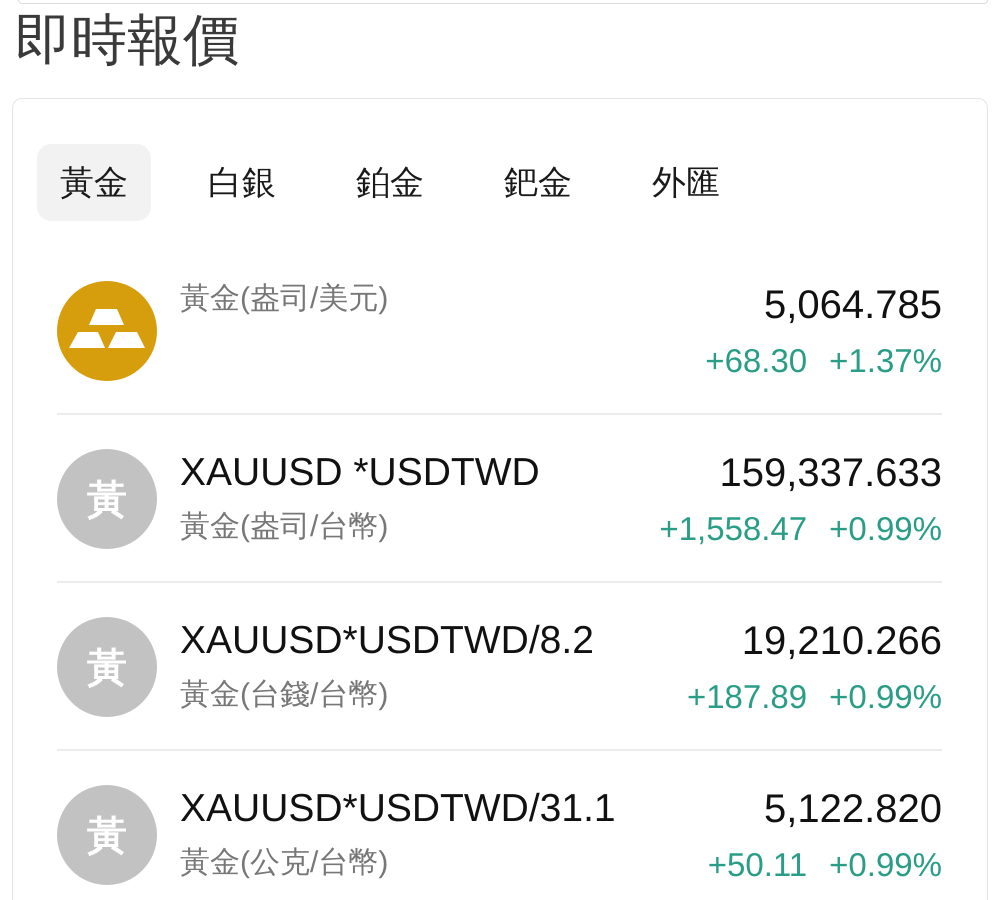  What do you see at coordinates (758, 865) in the screenshot?
I see `price-change: +50.11` at bounding box center [758, 865].